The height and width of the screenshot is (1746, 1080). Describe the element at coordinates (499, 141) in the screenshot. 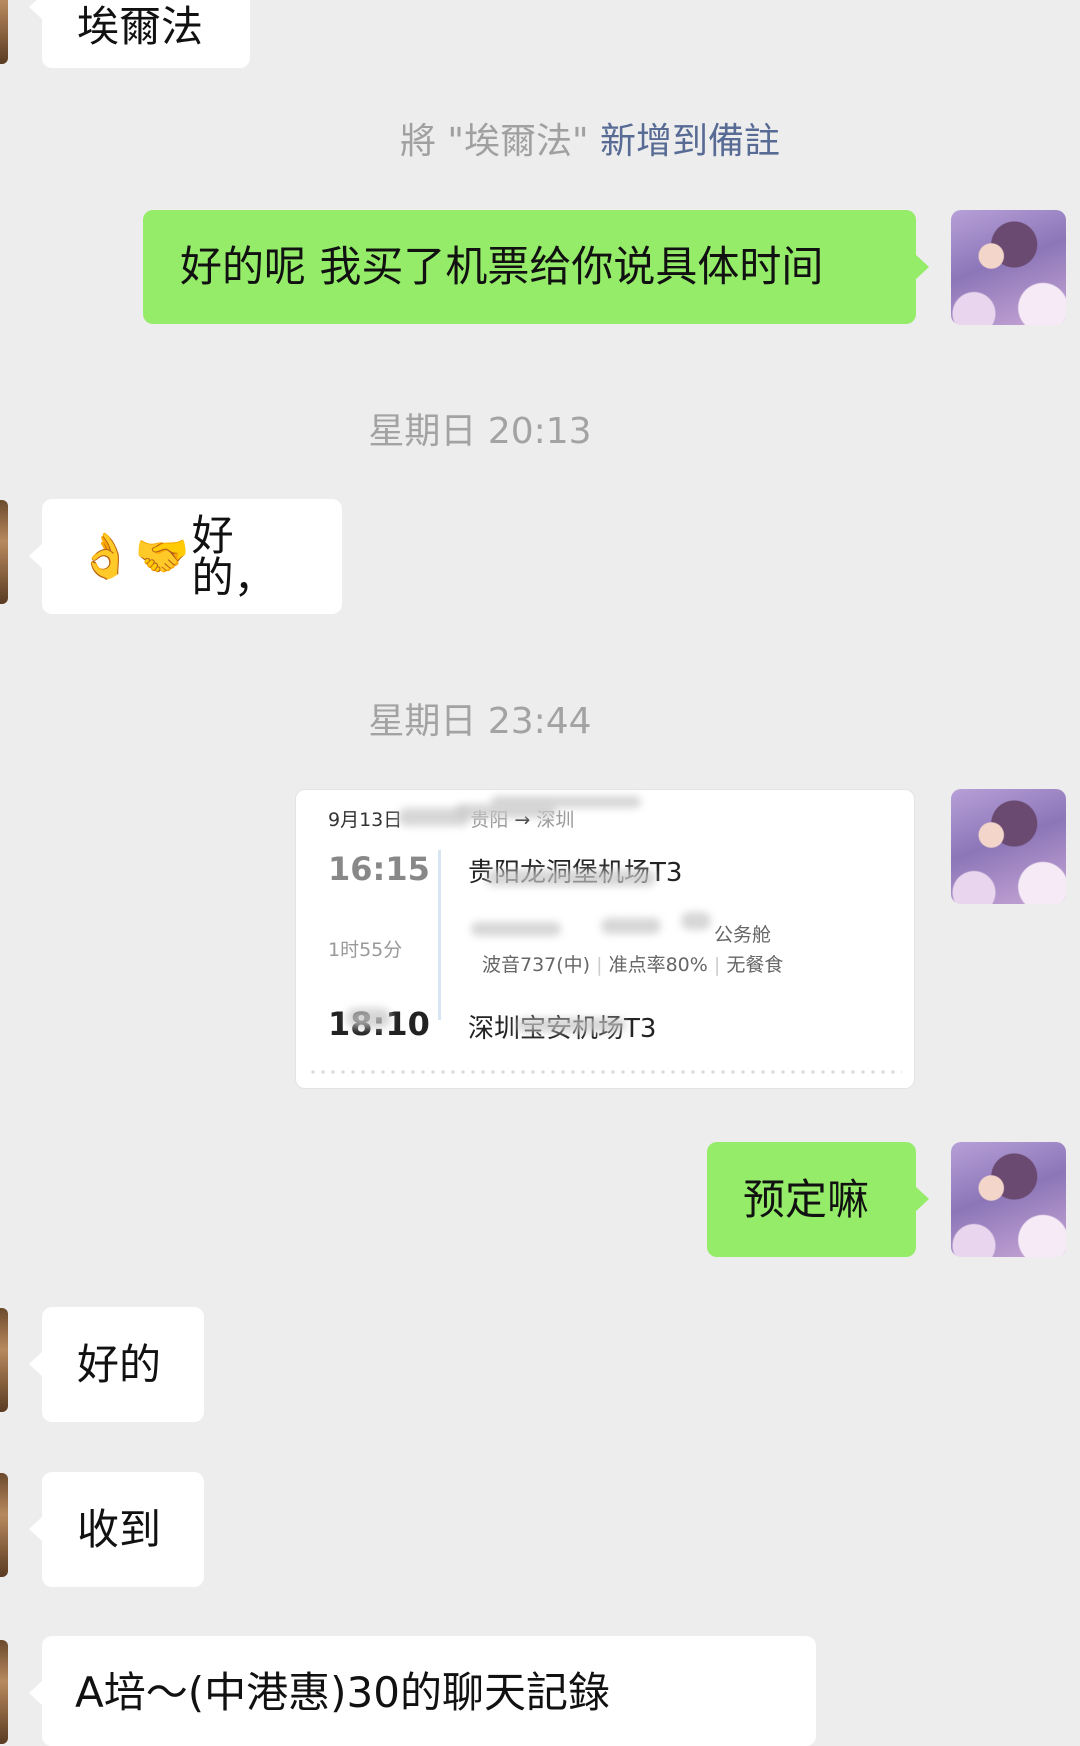

I see `system-note-text: 將 "埃爾法"` at that location.